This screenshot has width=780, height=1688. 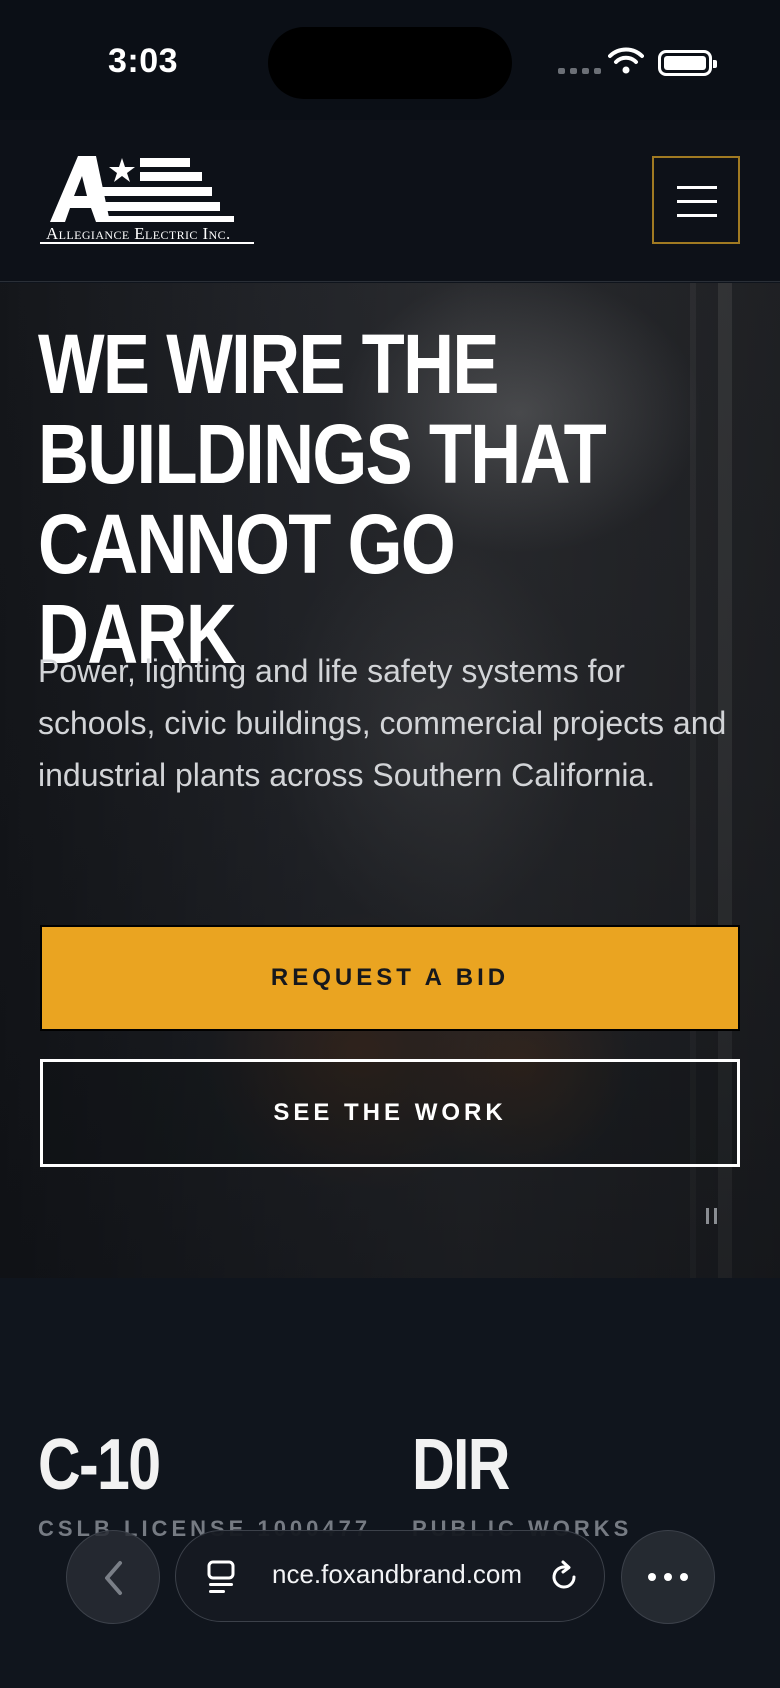 I want to click on logo-text: Allegiance Electric Inc., so click(x=138, y=233).